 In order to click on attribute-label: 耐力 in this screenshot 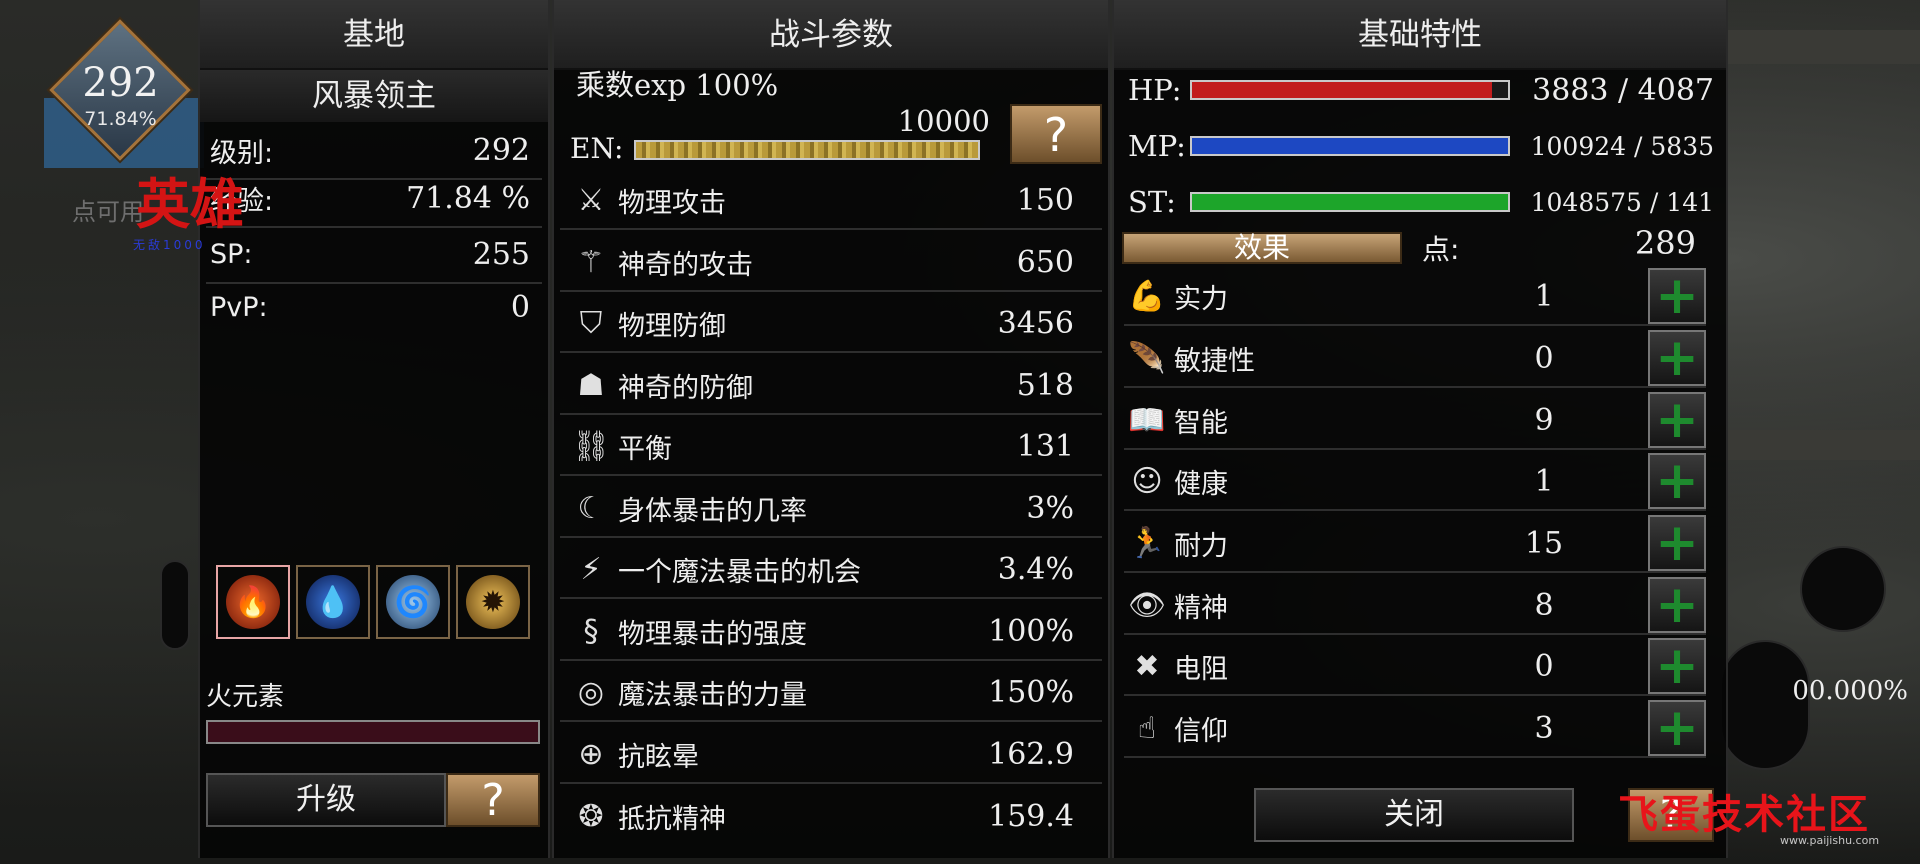, I will do `click(1201, 546)`.